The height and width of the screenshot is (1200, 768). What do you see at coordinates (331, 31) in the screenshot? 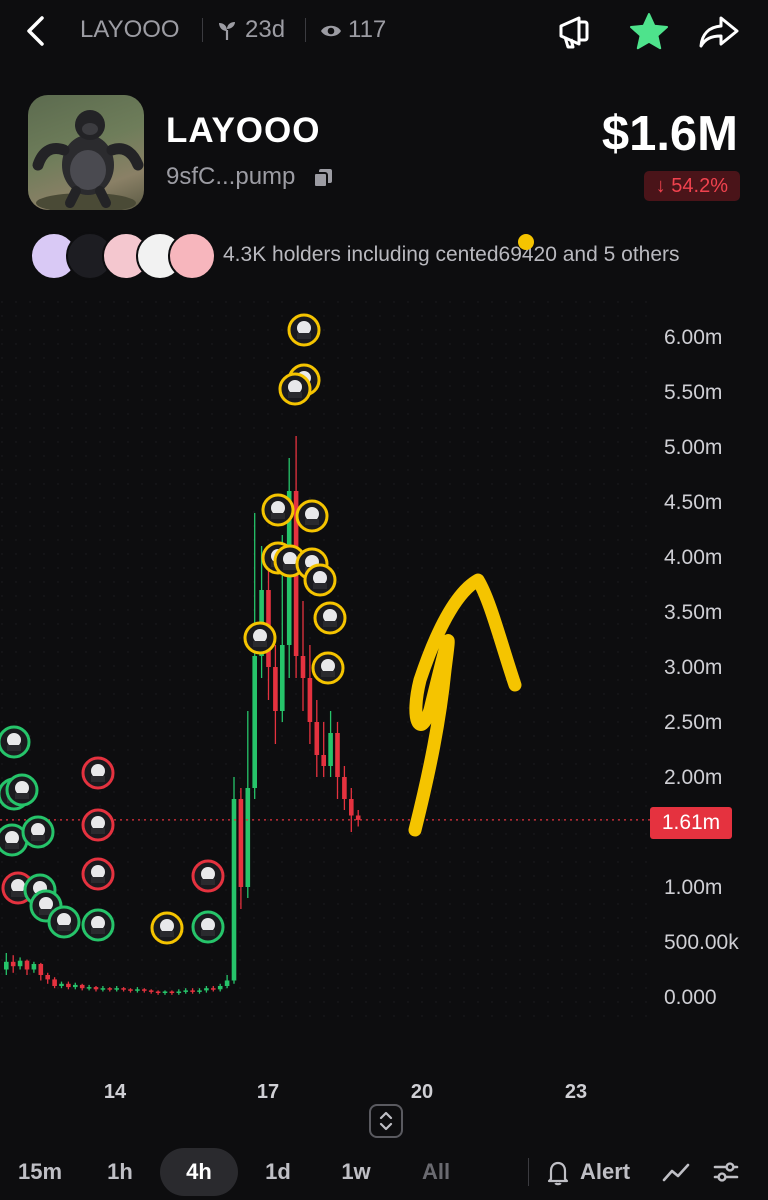
I see `eye-icon` at bounding box center [331, 31].